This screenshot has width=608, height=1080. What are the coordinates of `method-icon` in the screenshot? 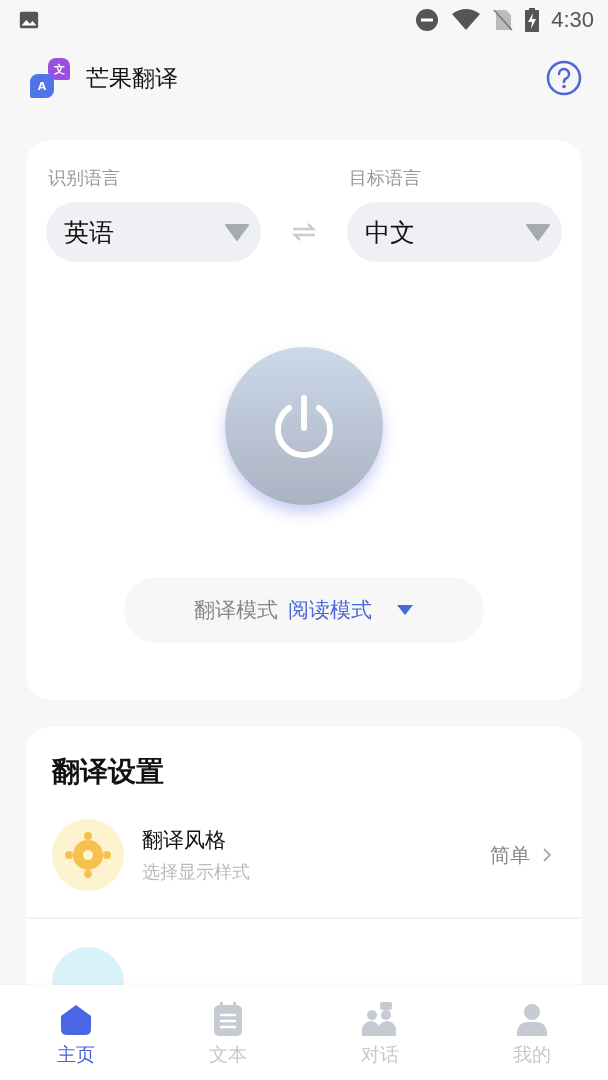 It's located at (88, 966).